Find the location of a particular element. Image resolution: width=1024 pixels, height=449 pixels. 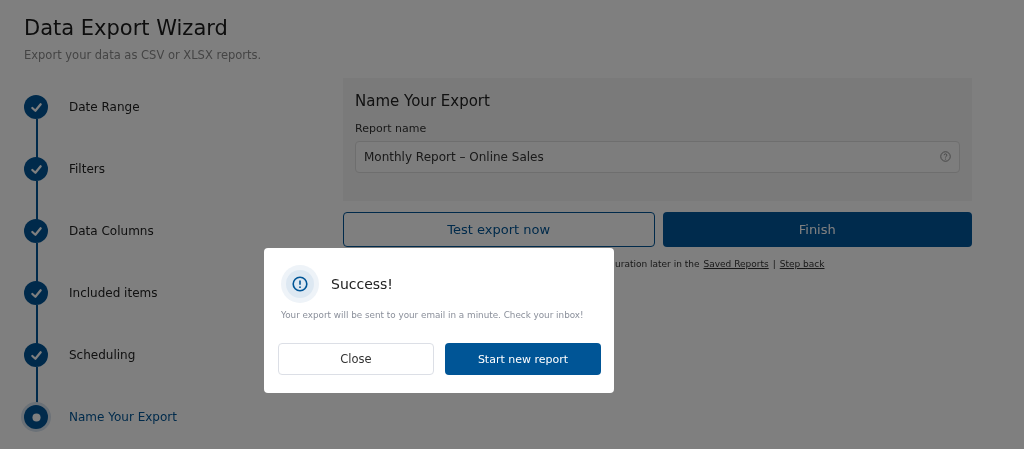

step-label: Filters is located at coordinates (87, 169).